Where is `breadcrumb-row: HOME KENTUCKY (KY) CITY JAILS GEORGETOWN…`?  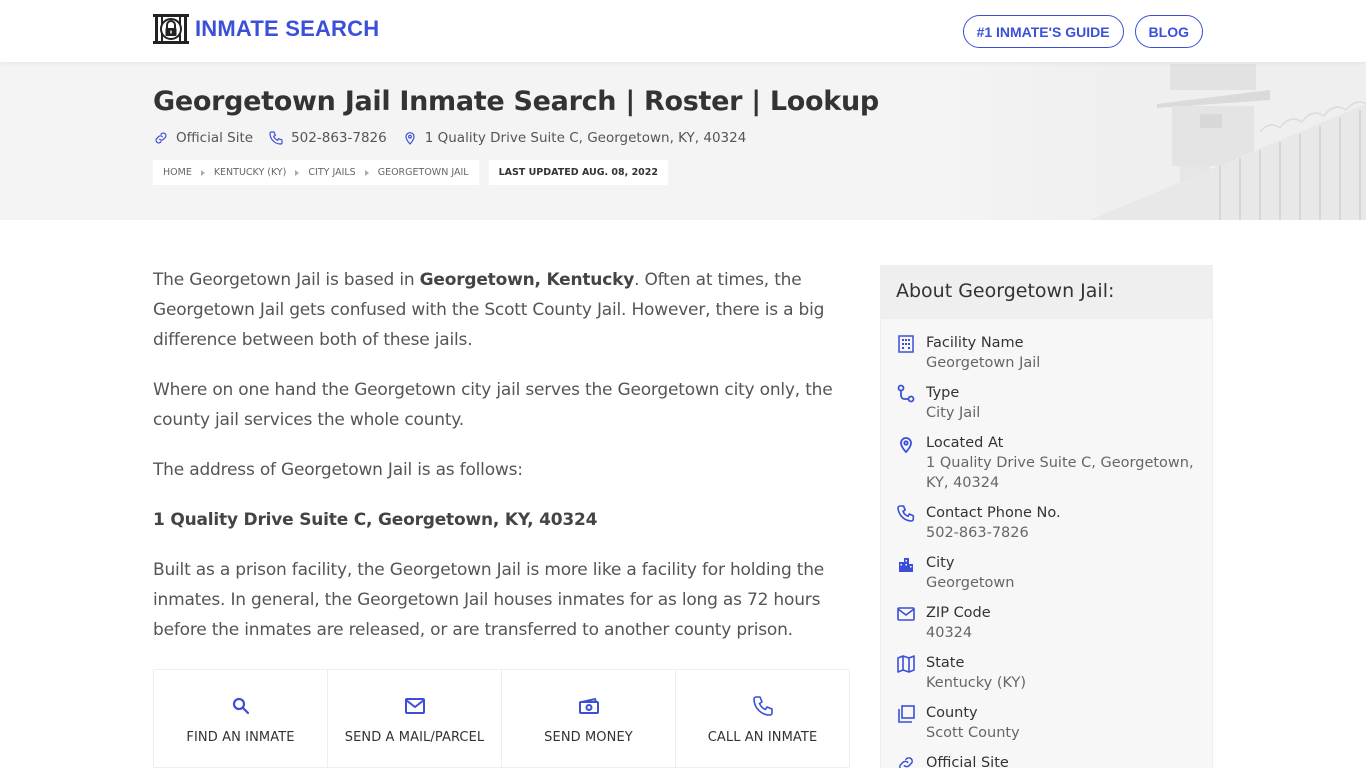
breadcrumb-row: HOME KENTUCKY (KY) CITY JAILS GEORGETOWN… is located at coordinates (411, 172).